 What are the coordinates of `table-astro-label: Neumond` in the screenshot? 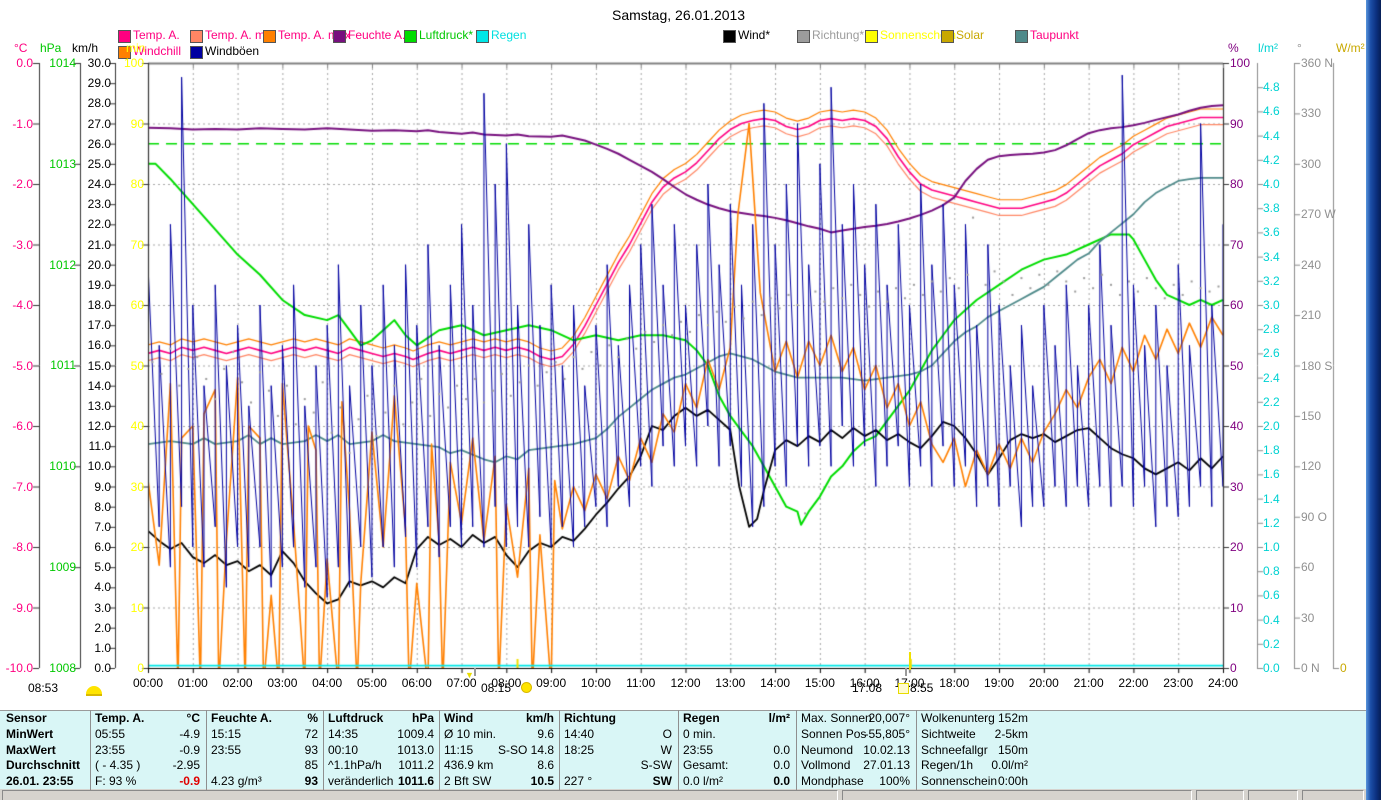 It's located at (827, 749).